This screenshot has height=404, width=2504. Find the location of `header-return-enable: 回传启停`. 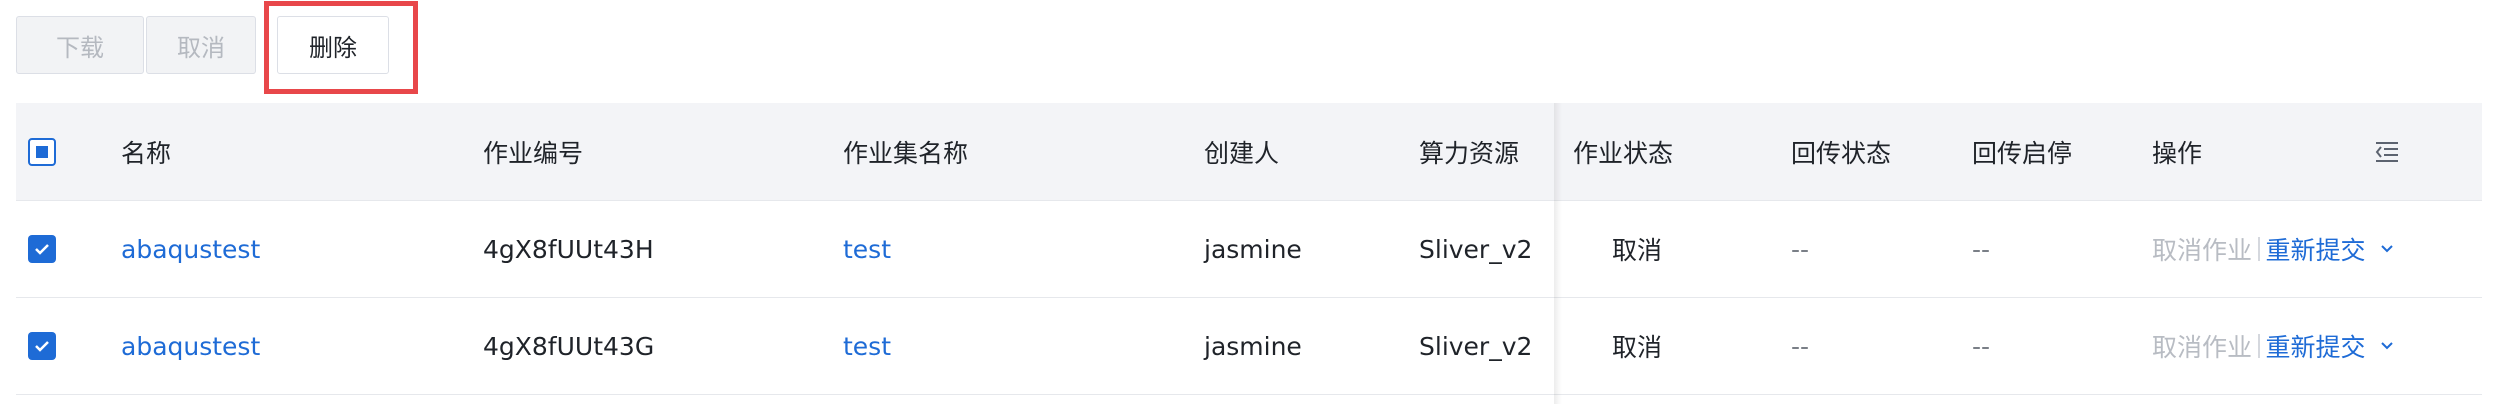

header-return-enable: 回传启停 is located at coordinates (2022, 151).